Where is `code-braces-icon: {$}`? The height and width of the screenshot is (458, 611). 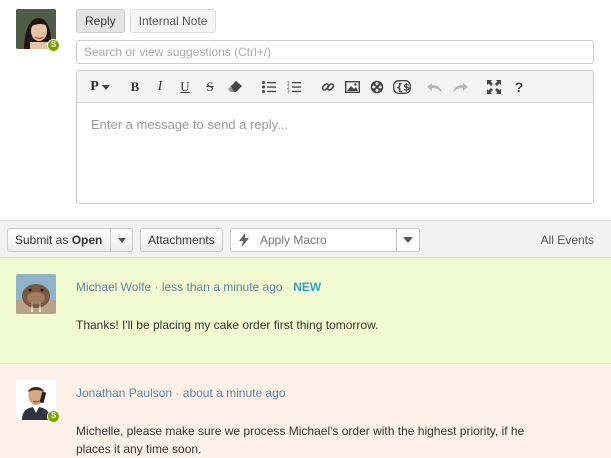 code-braces-icon: {$} is located at coordinates (402, 87).